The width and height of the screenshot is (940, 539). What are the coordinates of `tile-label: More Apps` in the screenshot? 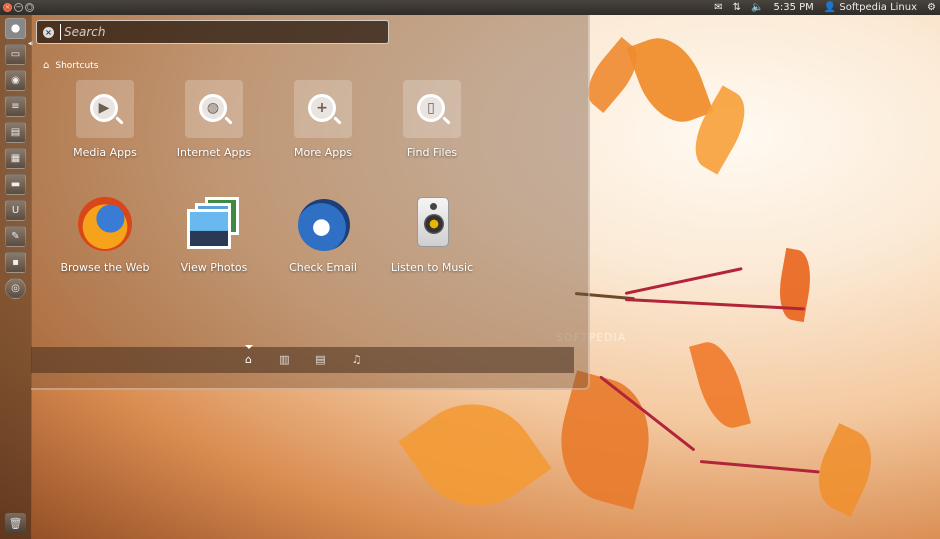 It's located at (323, 152).